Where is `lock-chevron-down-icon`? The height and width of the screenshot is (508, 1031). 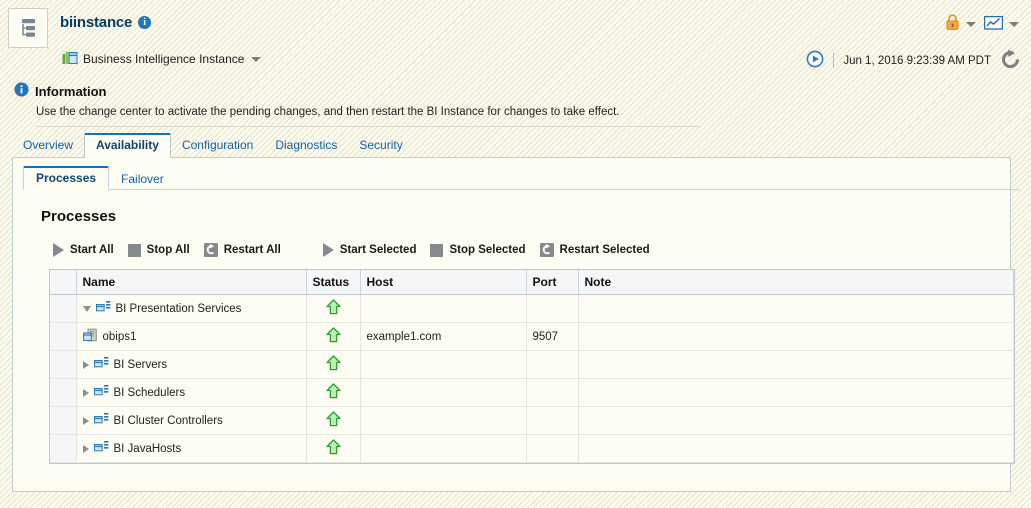
lock-chevron-down-icon is located at coordinates (971, 24).